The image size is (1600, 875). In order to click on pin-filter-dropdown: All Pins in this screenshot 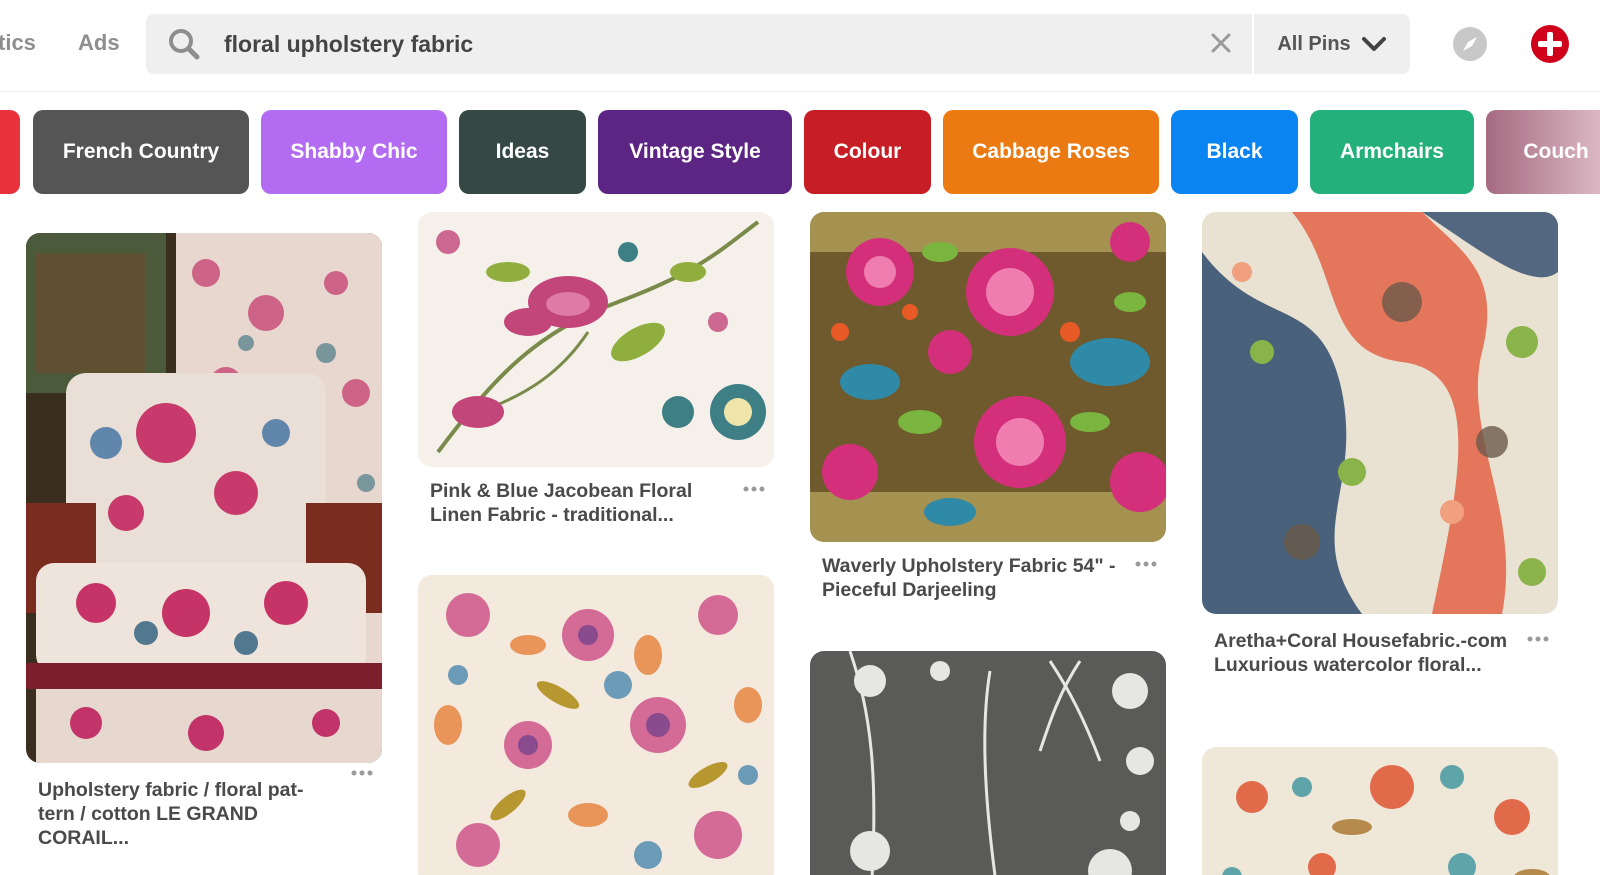, I will do `click(1332, 44)`.